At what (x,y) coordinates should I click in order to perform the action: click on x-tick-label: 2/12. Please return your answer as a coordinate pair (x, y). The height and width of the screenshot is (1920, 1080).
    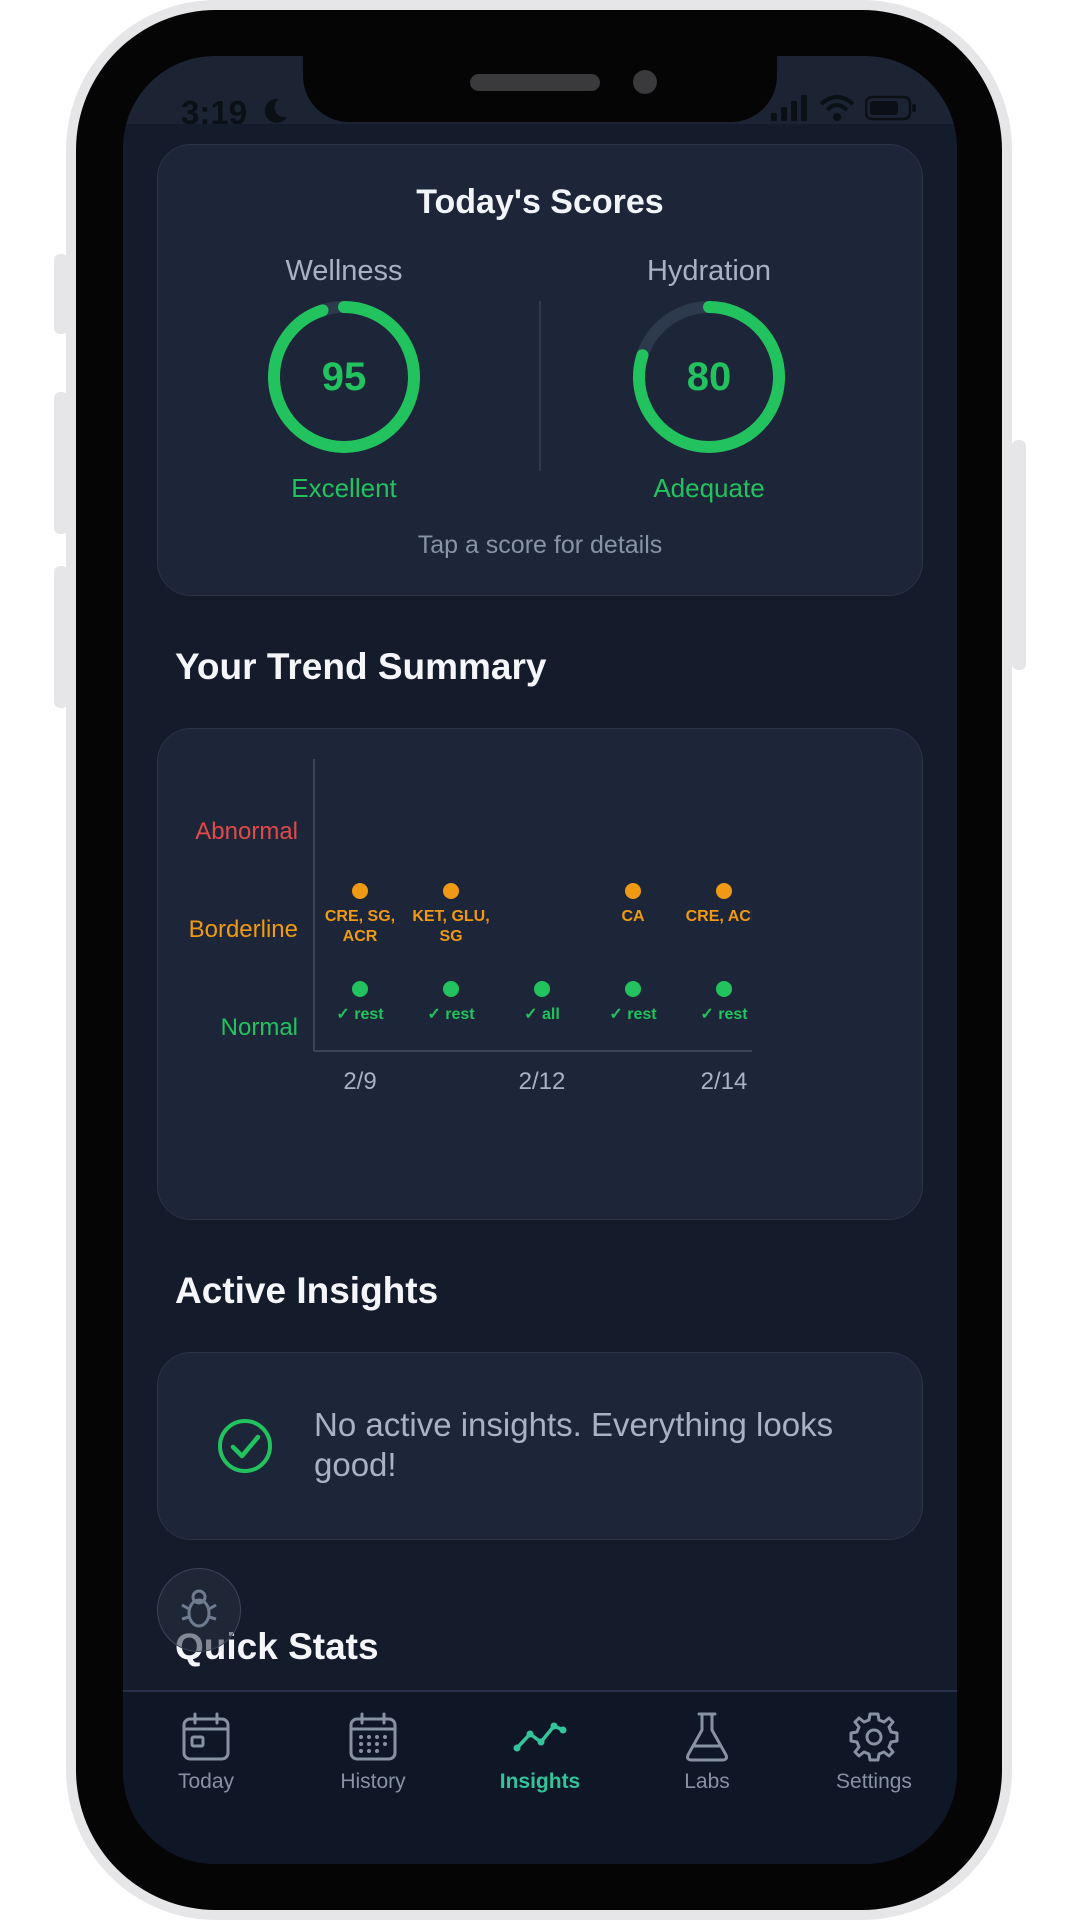
    Looking at the image, I should click on (542, 1081).